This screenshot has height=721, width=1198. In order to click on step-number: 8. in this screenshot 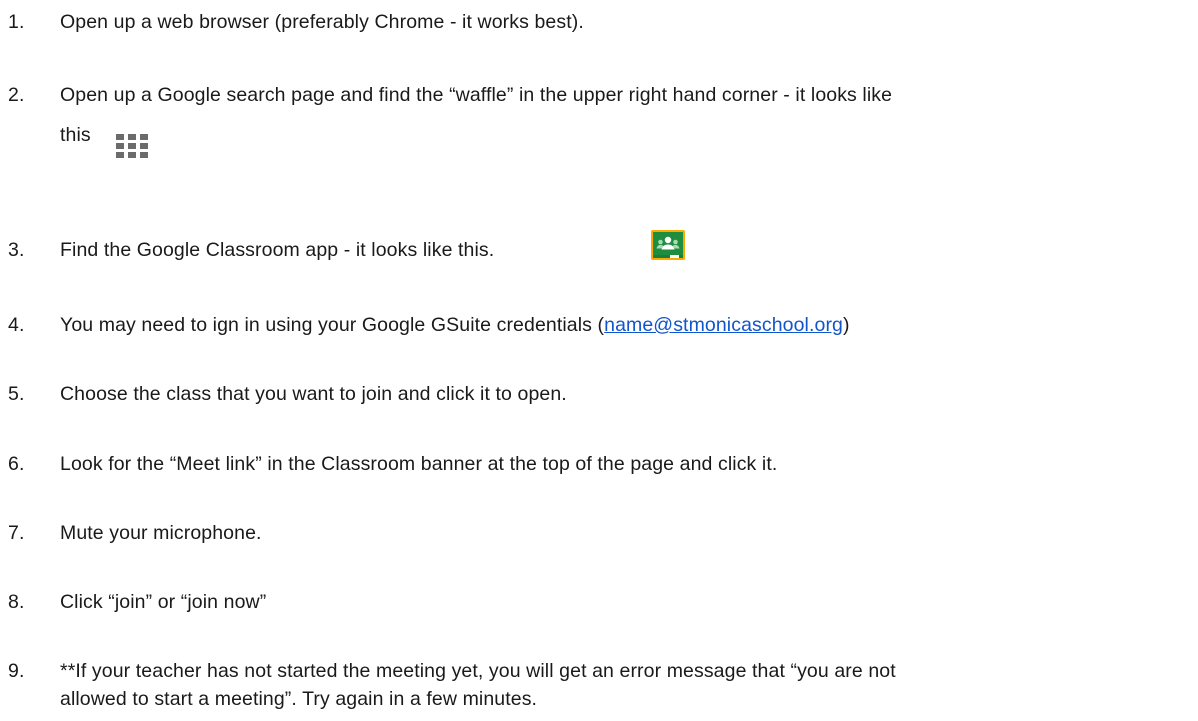, I will do `click(16, 602)`.